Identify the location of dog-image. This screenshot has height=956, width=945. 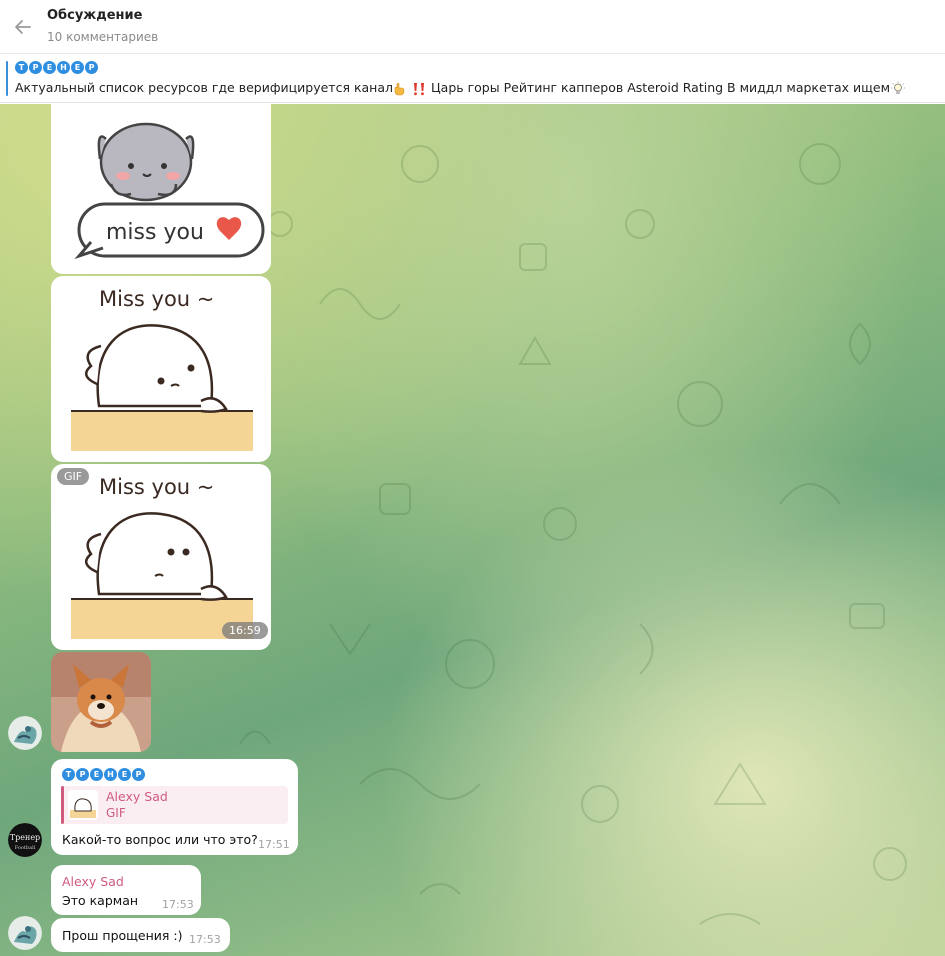
(101, 702).